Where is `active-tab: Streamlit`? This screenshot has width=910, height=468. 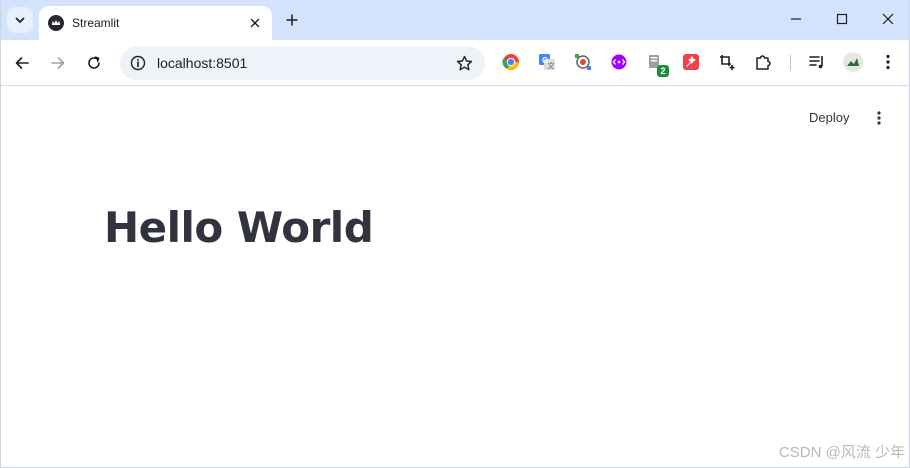 active-tab: Streamlit is located at coordinates (155, 23).